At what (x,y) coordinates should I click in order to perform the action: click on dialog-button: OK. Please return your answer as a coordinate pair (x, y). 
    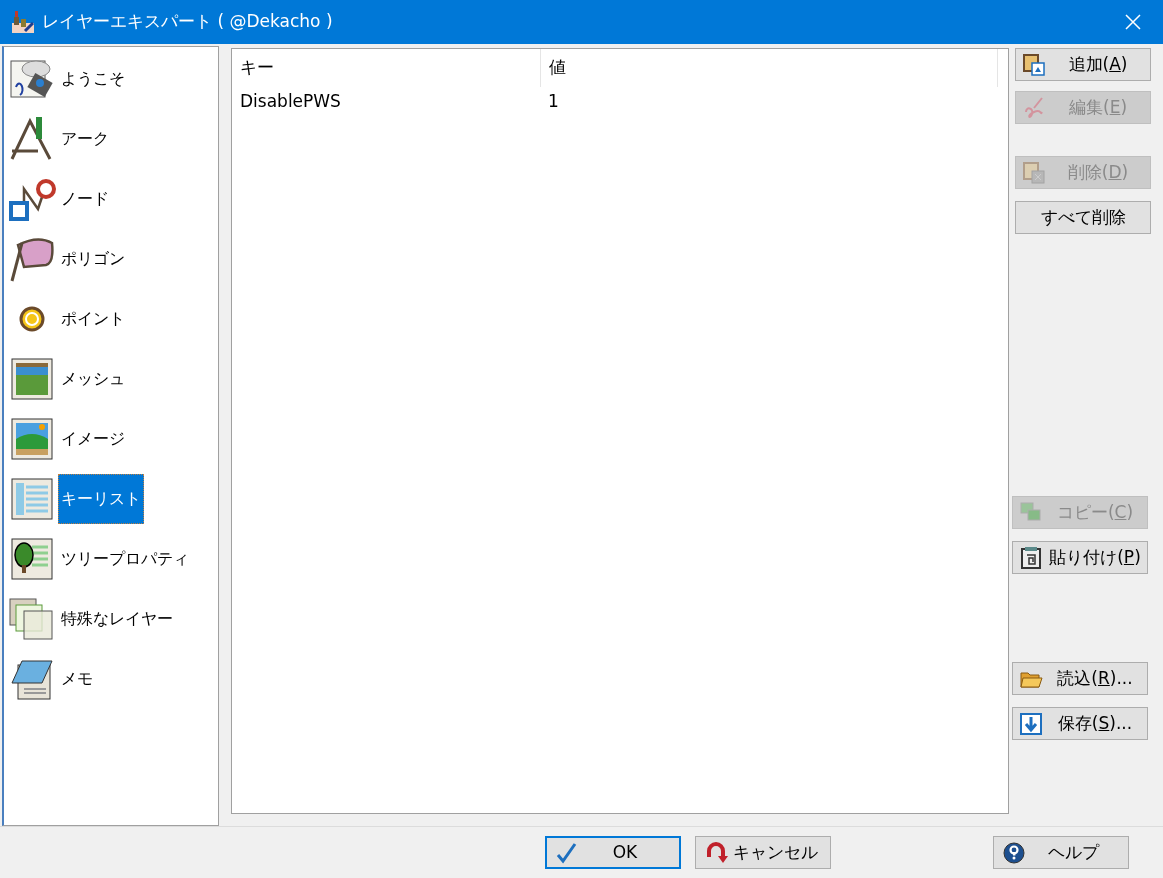
    Looking at the image, I should click on (613, 852).